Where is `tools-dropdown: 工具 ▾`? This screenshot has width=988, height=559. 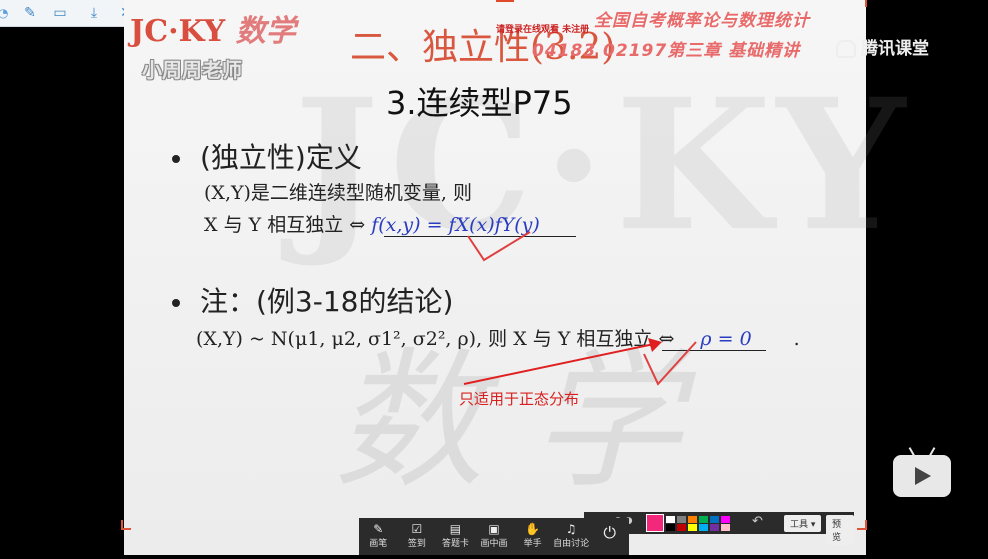 tools-dropdown: 工具 ▾ is located at coordinates (803, 523).